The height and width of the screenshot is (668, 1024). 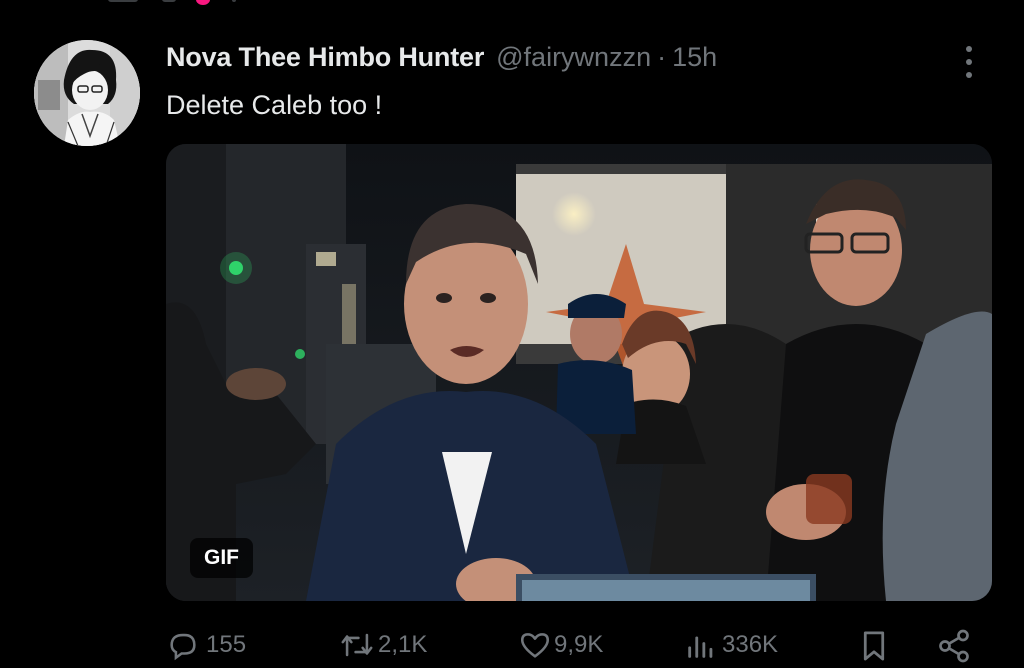 What do you see at coordinates (573, 57) in the screenshot?
I see `author-handle: @fairywnzzn` at bounding box center [573, 57].